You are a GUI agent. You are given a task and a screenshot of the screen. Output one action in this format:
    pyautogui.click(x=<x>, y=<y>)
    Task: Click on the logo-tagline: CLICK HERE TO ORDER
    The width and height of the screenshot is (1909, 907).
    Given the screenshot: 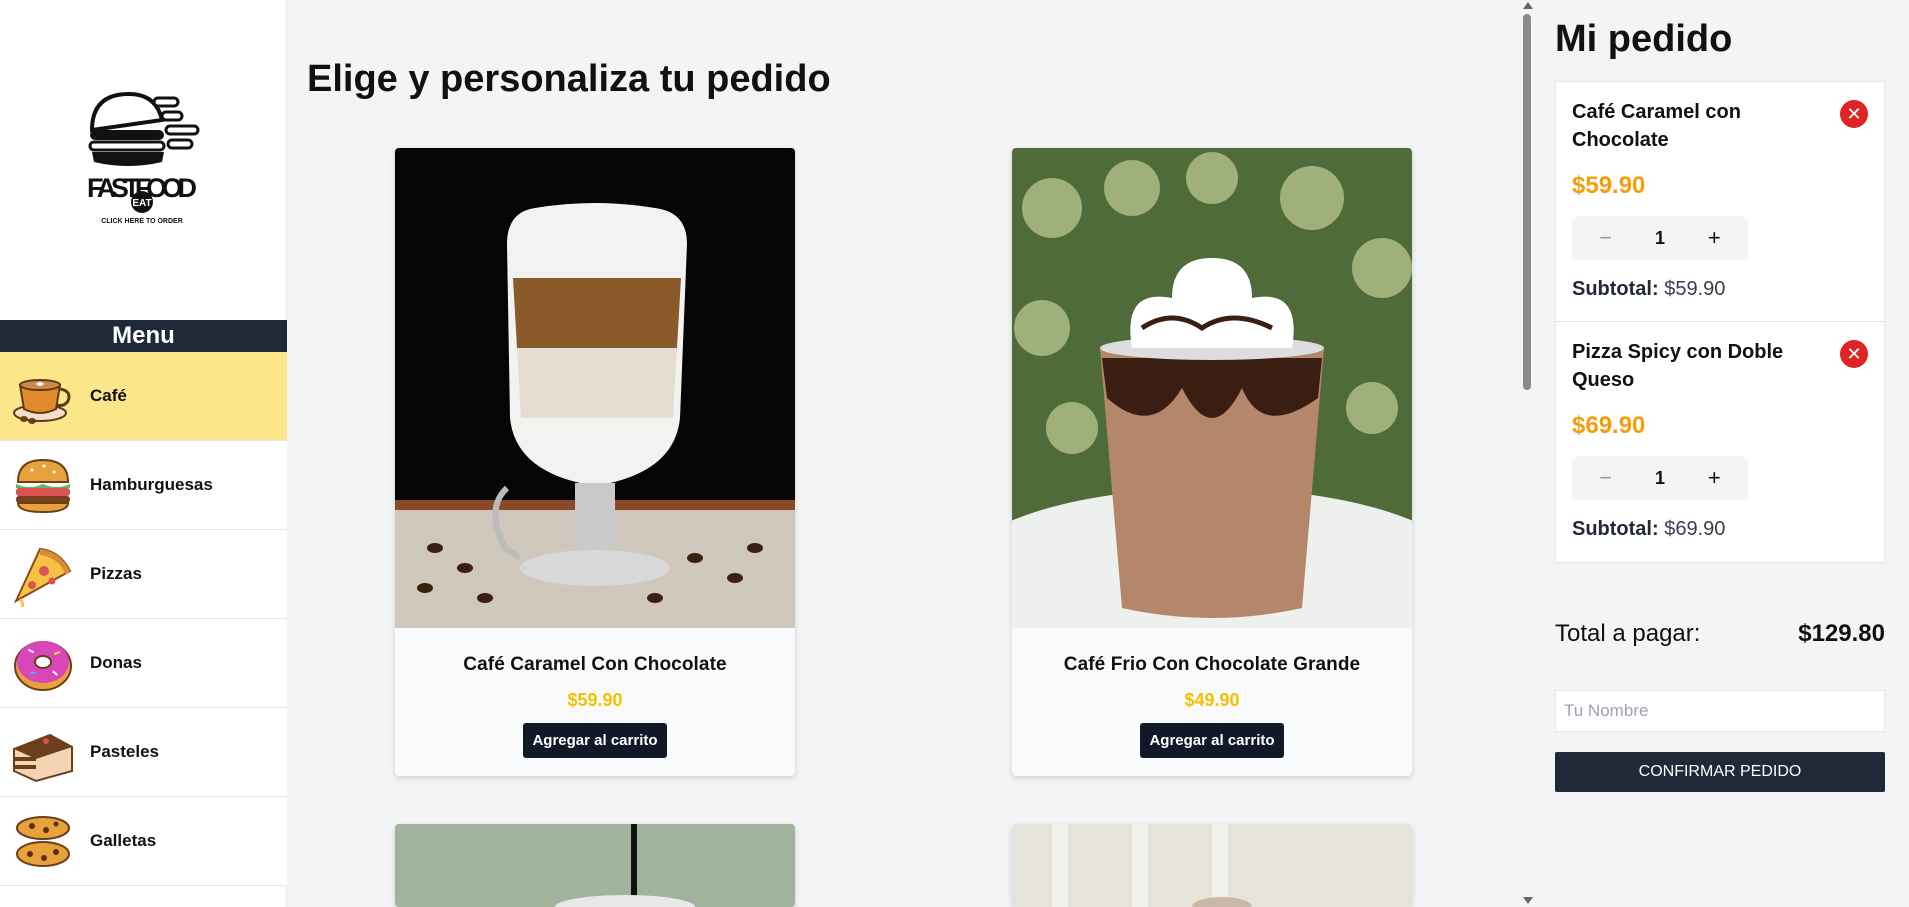 What is the action you would take?
    pyautogui.click(x=142, y=221)
    